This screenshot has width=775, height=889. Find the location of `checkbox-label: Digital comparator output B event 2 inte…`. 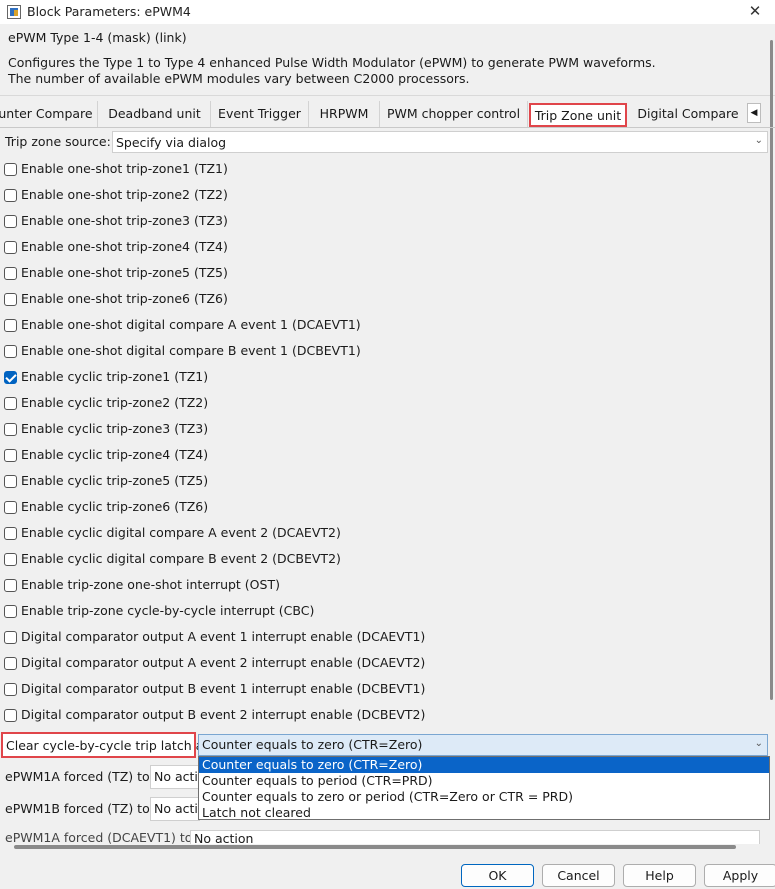

checkbox-label: Digital comparator output B event 2 inte… is located at coordinates (223, 714).